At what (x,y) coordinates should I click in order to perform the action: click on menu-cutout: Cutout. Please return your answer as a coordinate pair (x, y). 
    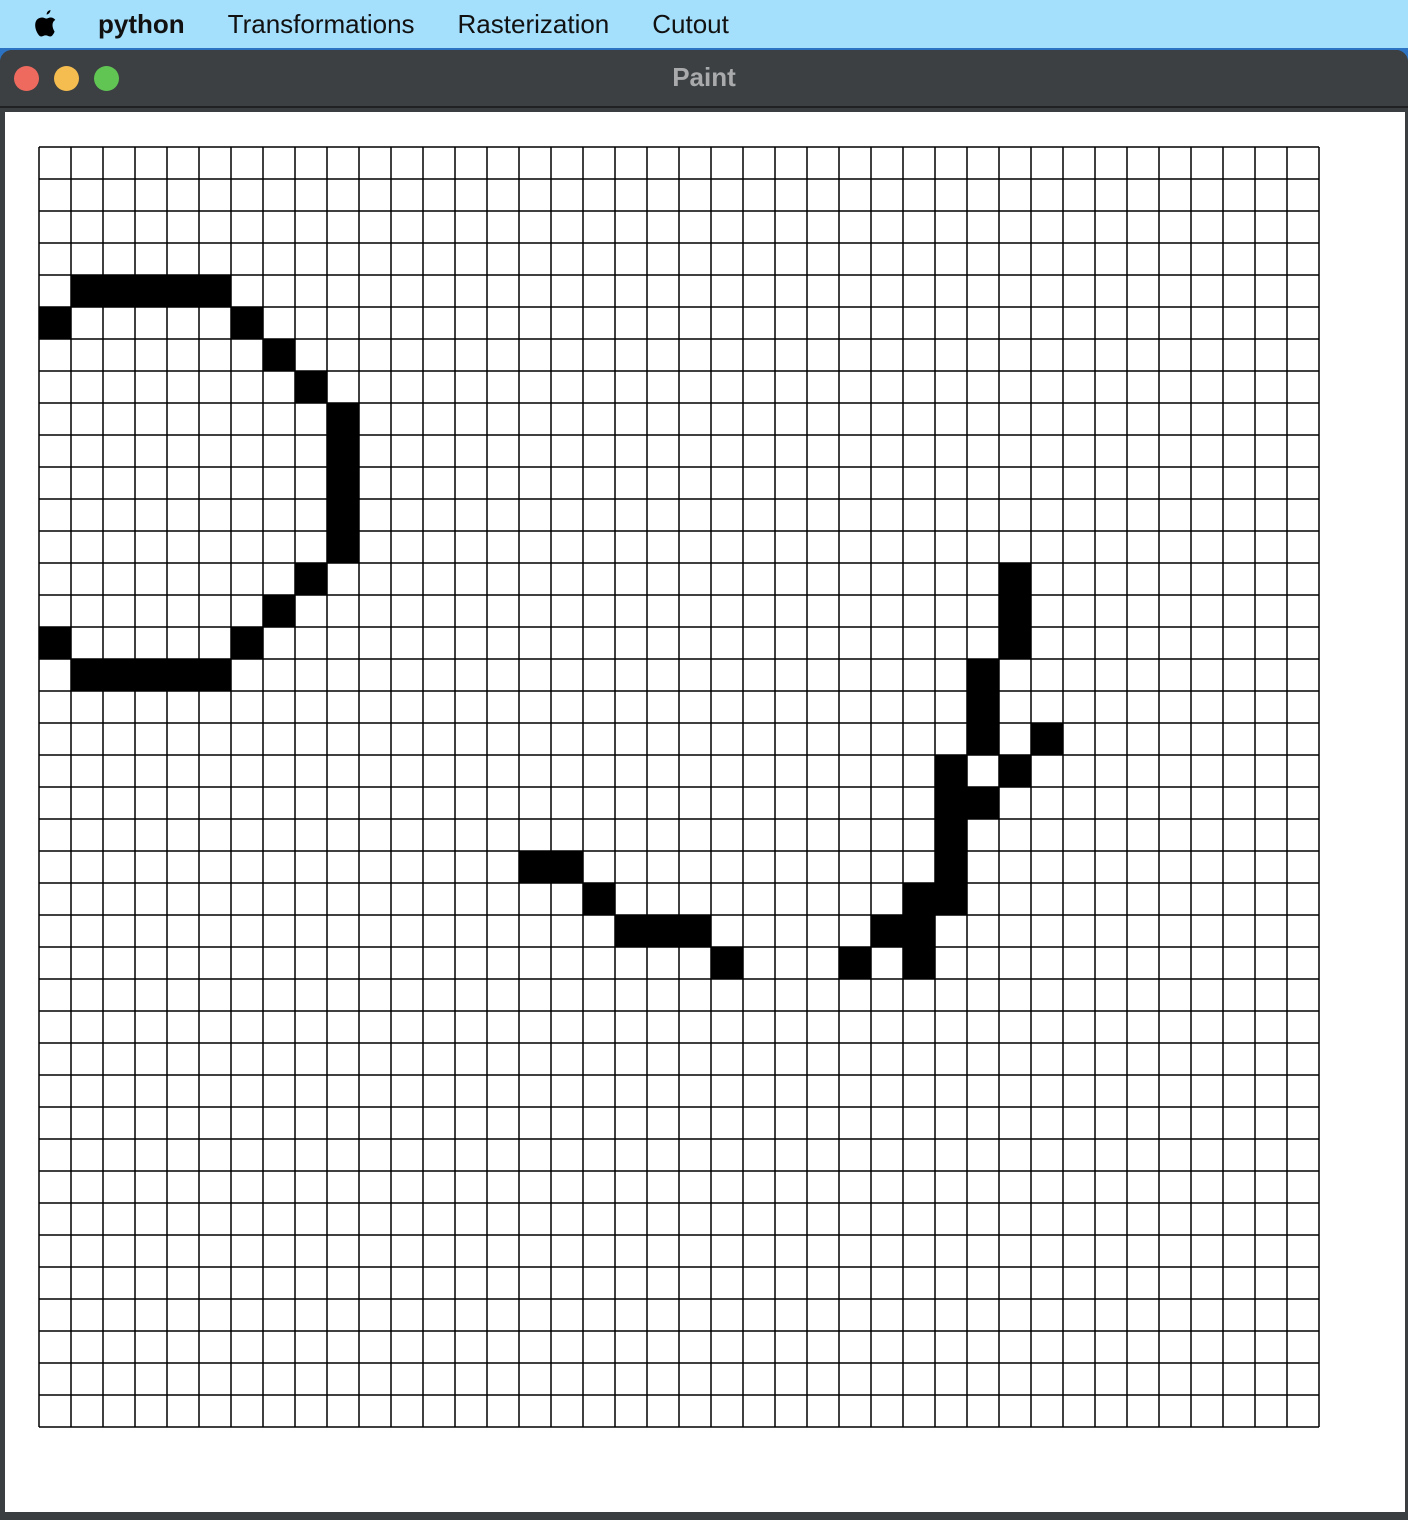
    Looking at the image, I should click on (690, 24).